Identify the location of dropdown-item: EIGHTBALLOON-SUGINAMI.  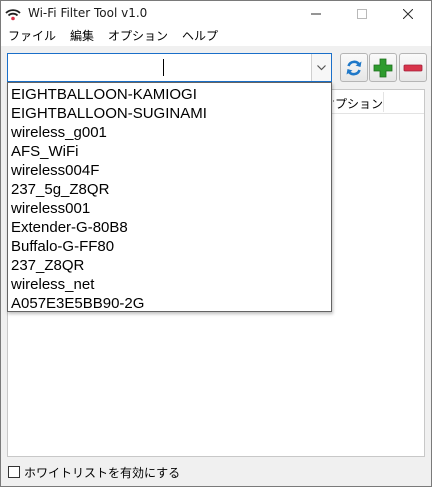
(169, 113).